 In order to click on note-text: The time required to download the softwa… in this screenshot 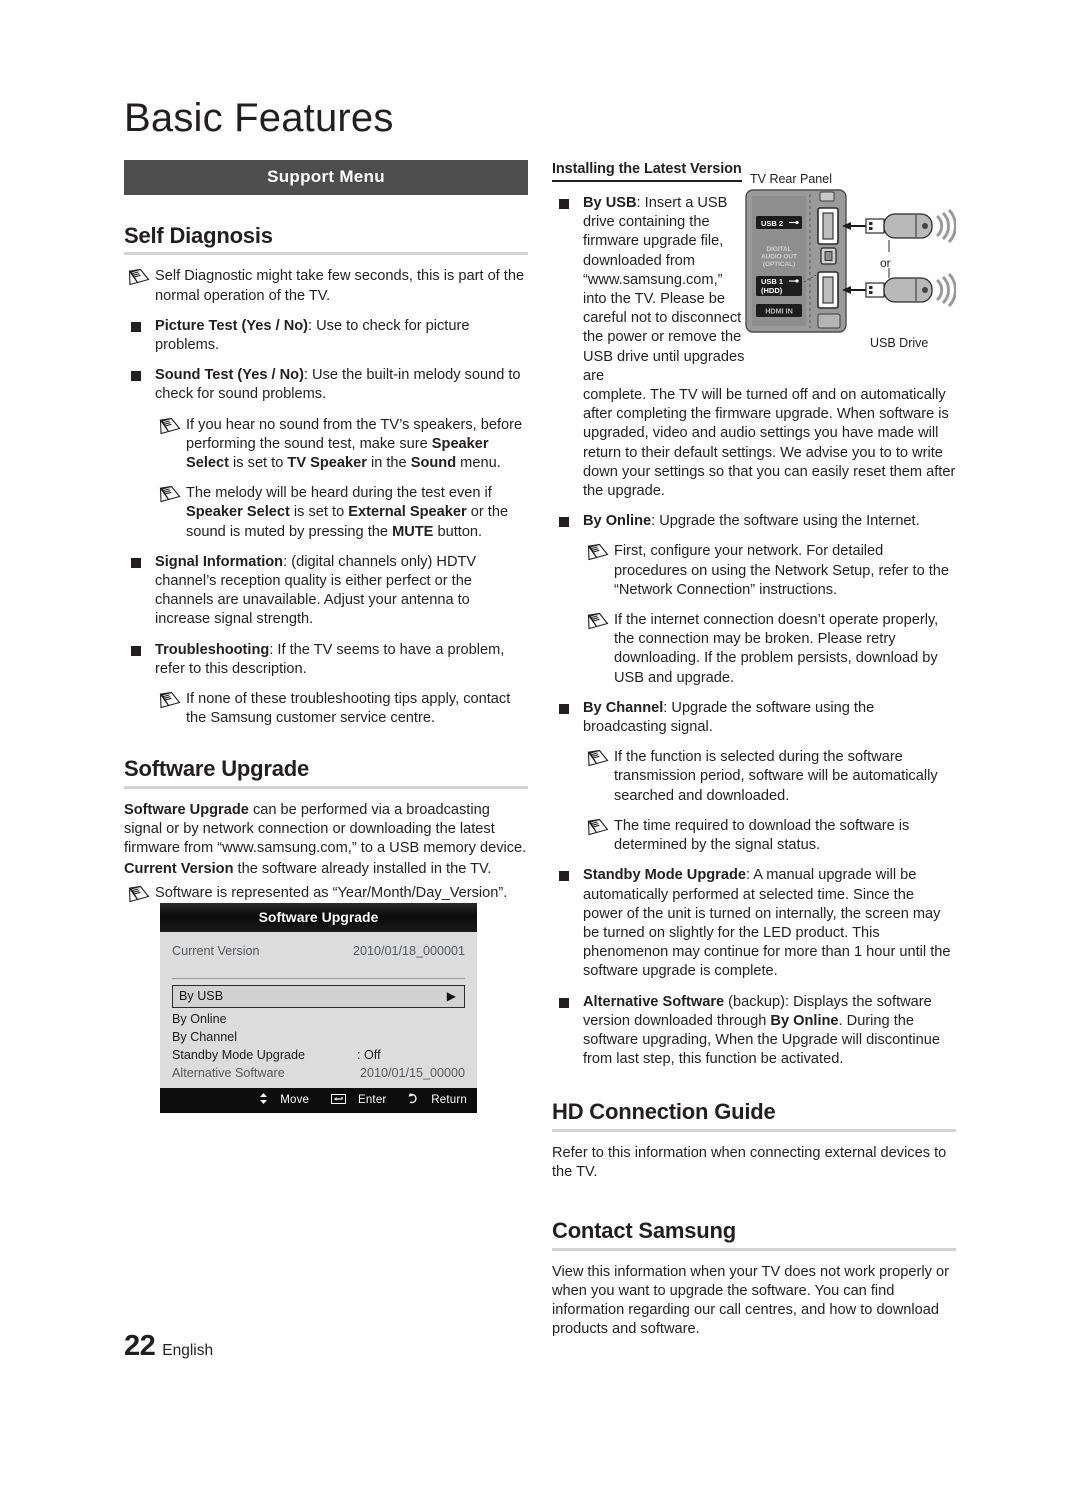, I will do `click(762, 835)`.